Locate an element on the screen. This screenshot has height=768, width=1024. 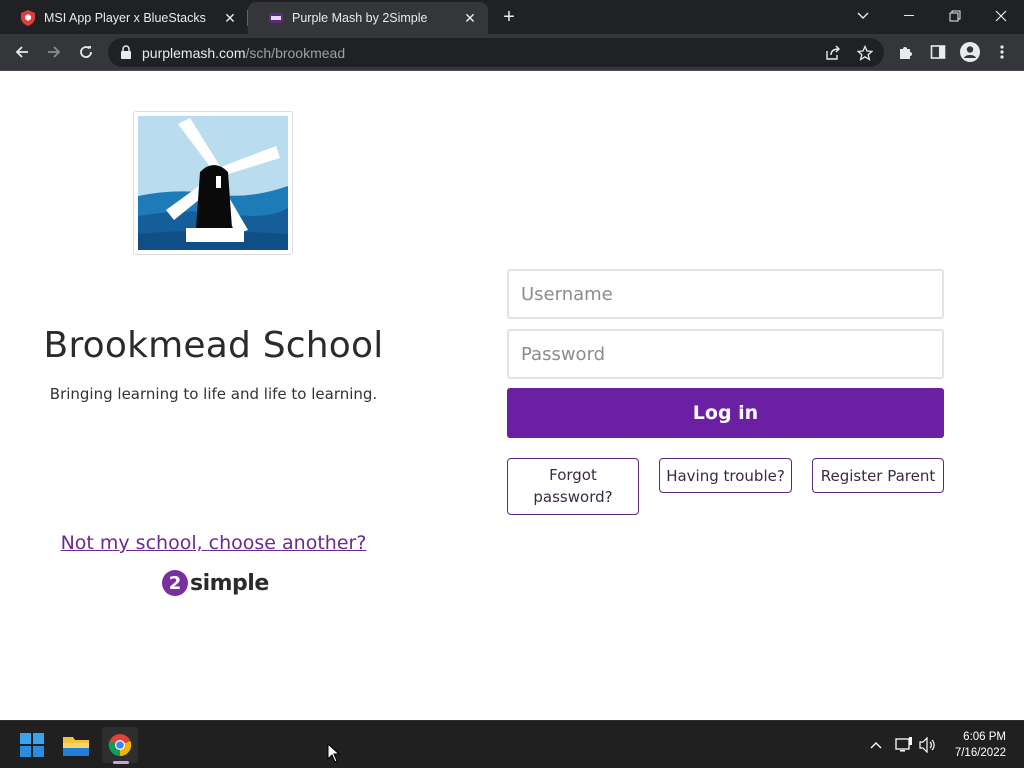
volume-icon is located at coordinates (928, 745).